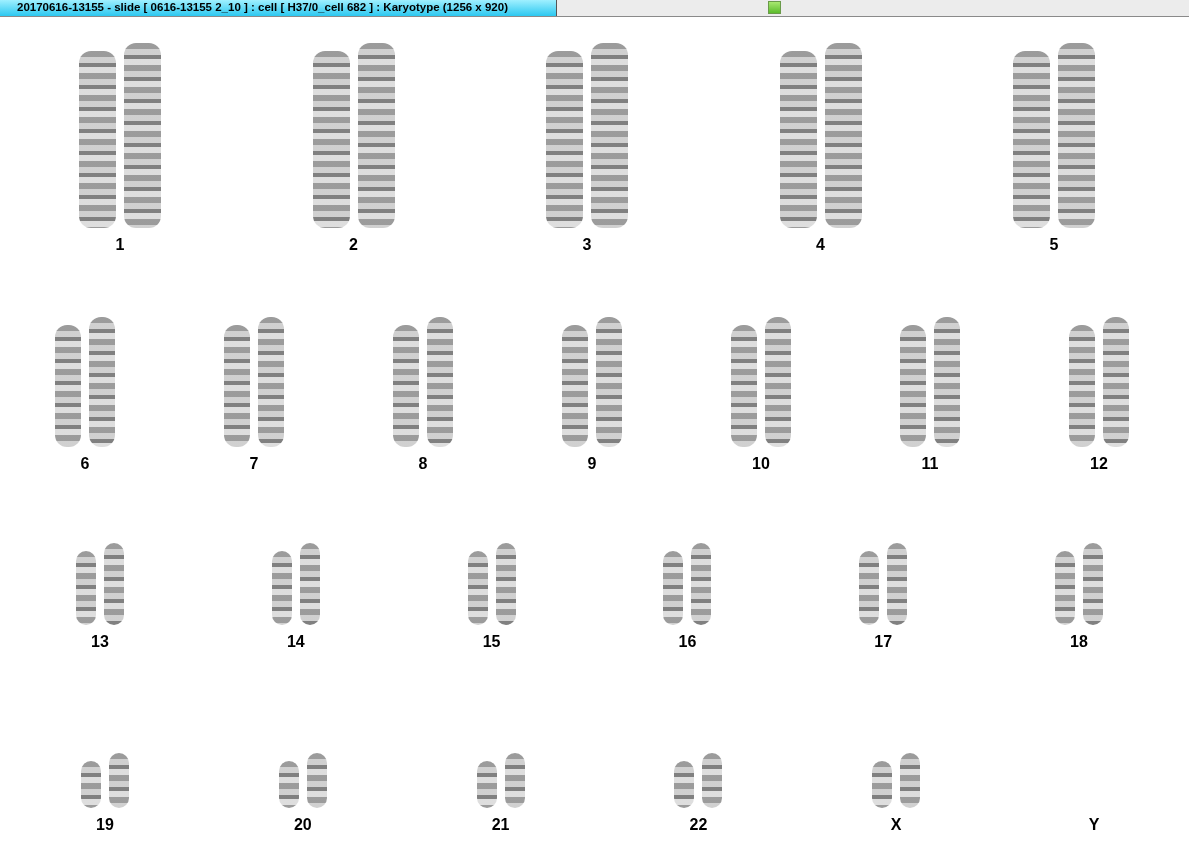 This screenshot has height=853, width=1189. What do you see at coordinates (491, 642) in the screenshot?
I see `chromosome-number: 15` at bounding box center [491, 642].